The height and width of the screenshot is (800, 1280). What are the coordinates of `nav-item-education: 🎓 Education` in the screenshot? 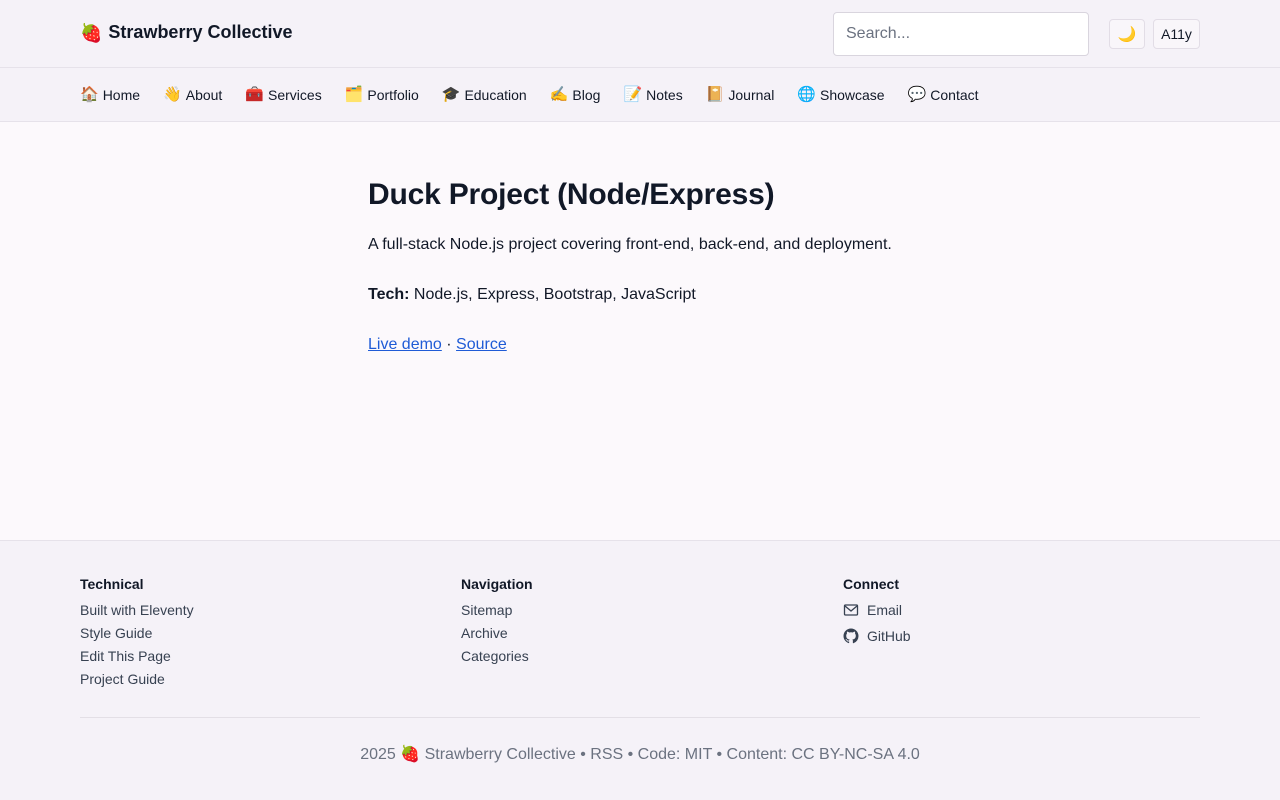 It's located at (484, 95).